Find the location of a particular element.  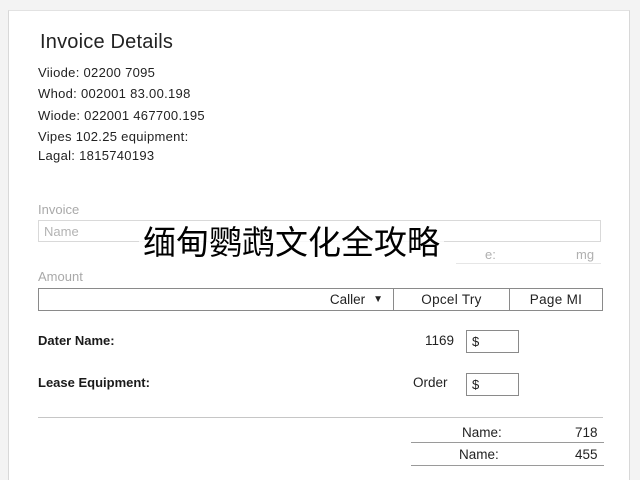

info-line: Lagal: 1815740193 is located at coordinates (96, 155).